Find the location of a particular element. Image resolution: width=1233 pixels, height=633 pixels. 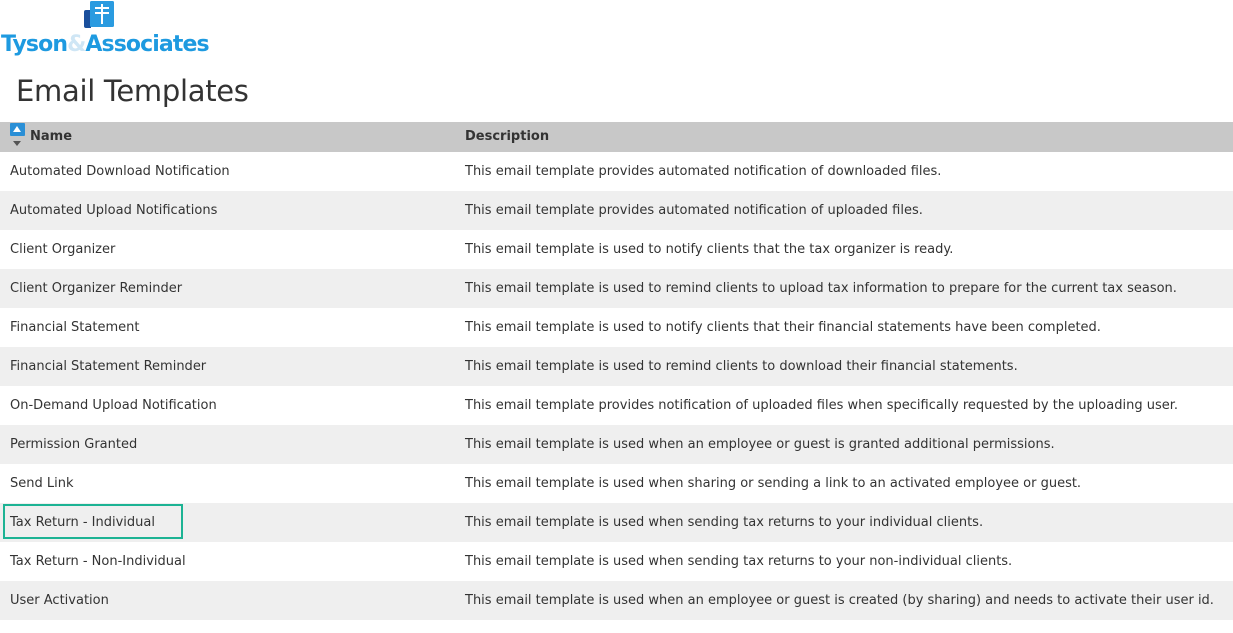

column-header-description-label: Description is located at coordinates (507, 136).